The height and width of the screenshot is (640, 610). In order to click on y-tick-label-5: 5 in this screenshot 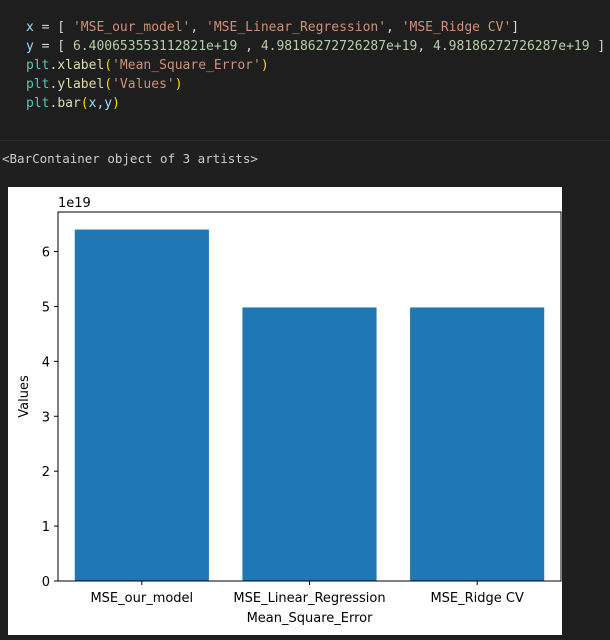, I will do `click(46, 307)`.